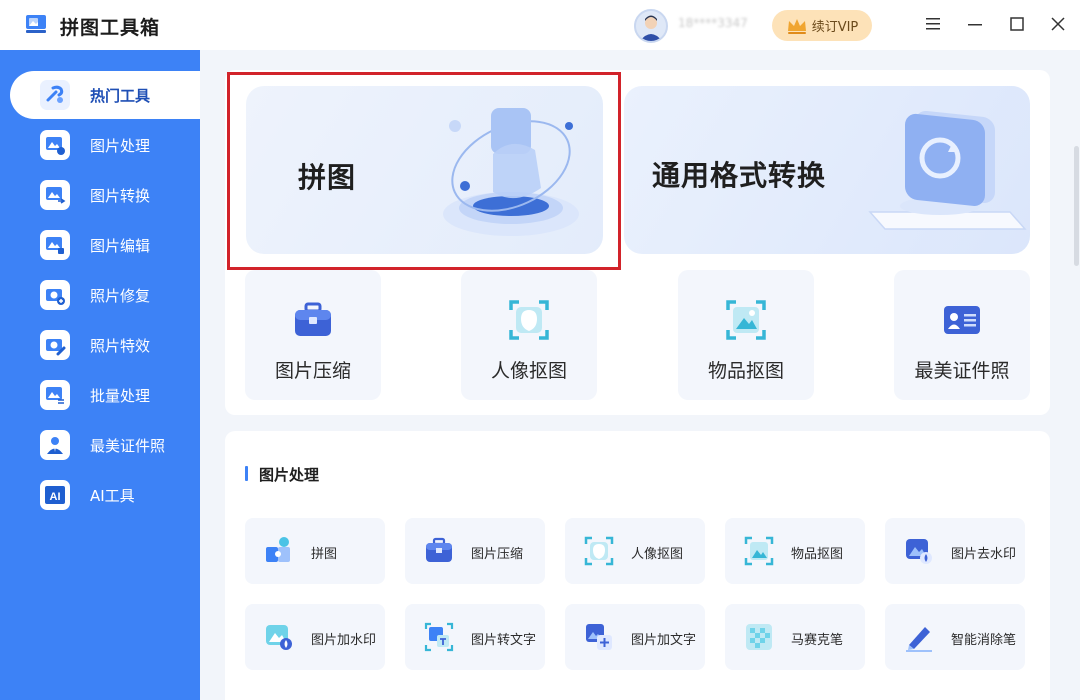 The width and height of the screenshot is (1080, 700). I want to click on scrollbar-thumb, so click(1076, 206).